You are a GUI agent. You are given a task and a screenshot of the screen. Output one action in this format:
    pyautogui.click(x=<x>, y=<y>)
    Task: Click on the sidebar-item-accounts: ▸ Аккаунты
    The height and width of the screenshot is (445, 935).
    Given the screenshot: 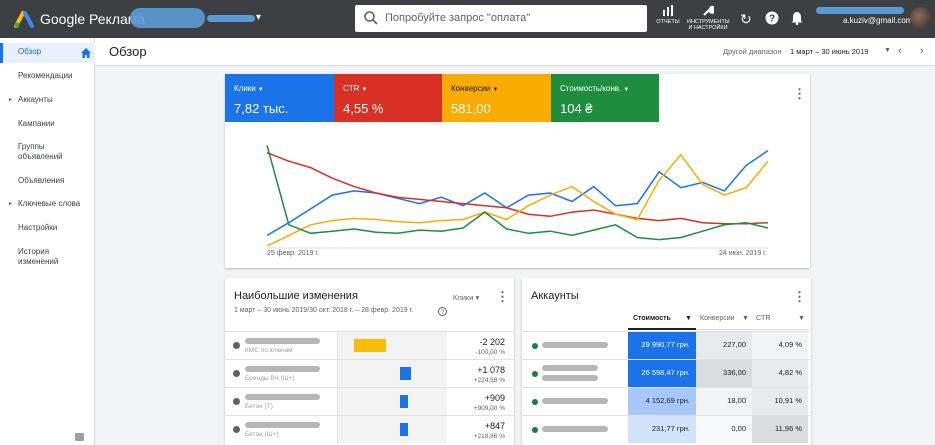 What is the action you would take?
    pyautogui.click(x=47, y=101)
    